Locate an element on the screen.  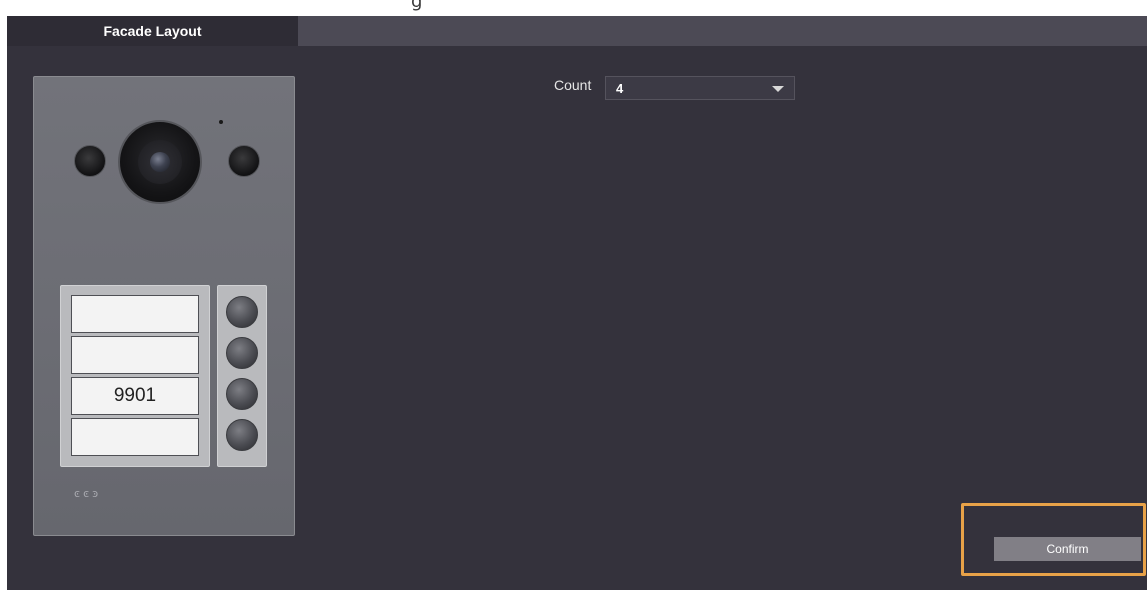
tab-bar: Facade Layout is located at coordinates (577, 31).